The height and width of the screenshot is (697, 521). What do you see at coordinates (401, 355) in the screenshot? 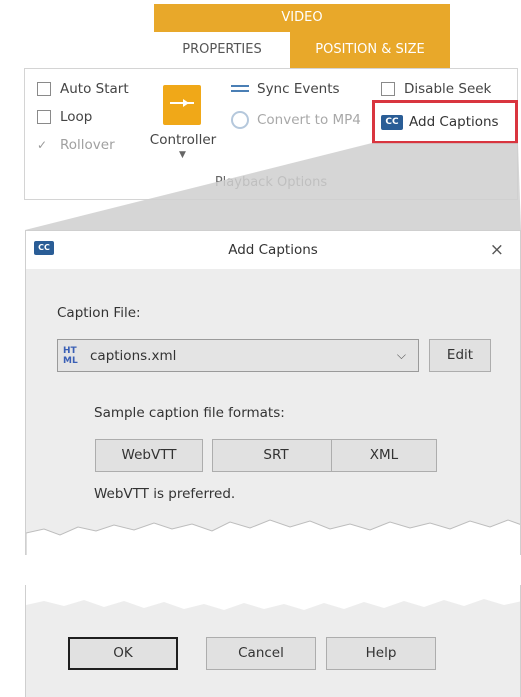
I see `chevron-down-icon: ⌵` at bounding box center [401, 355].